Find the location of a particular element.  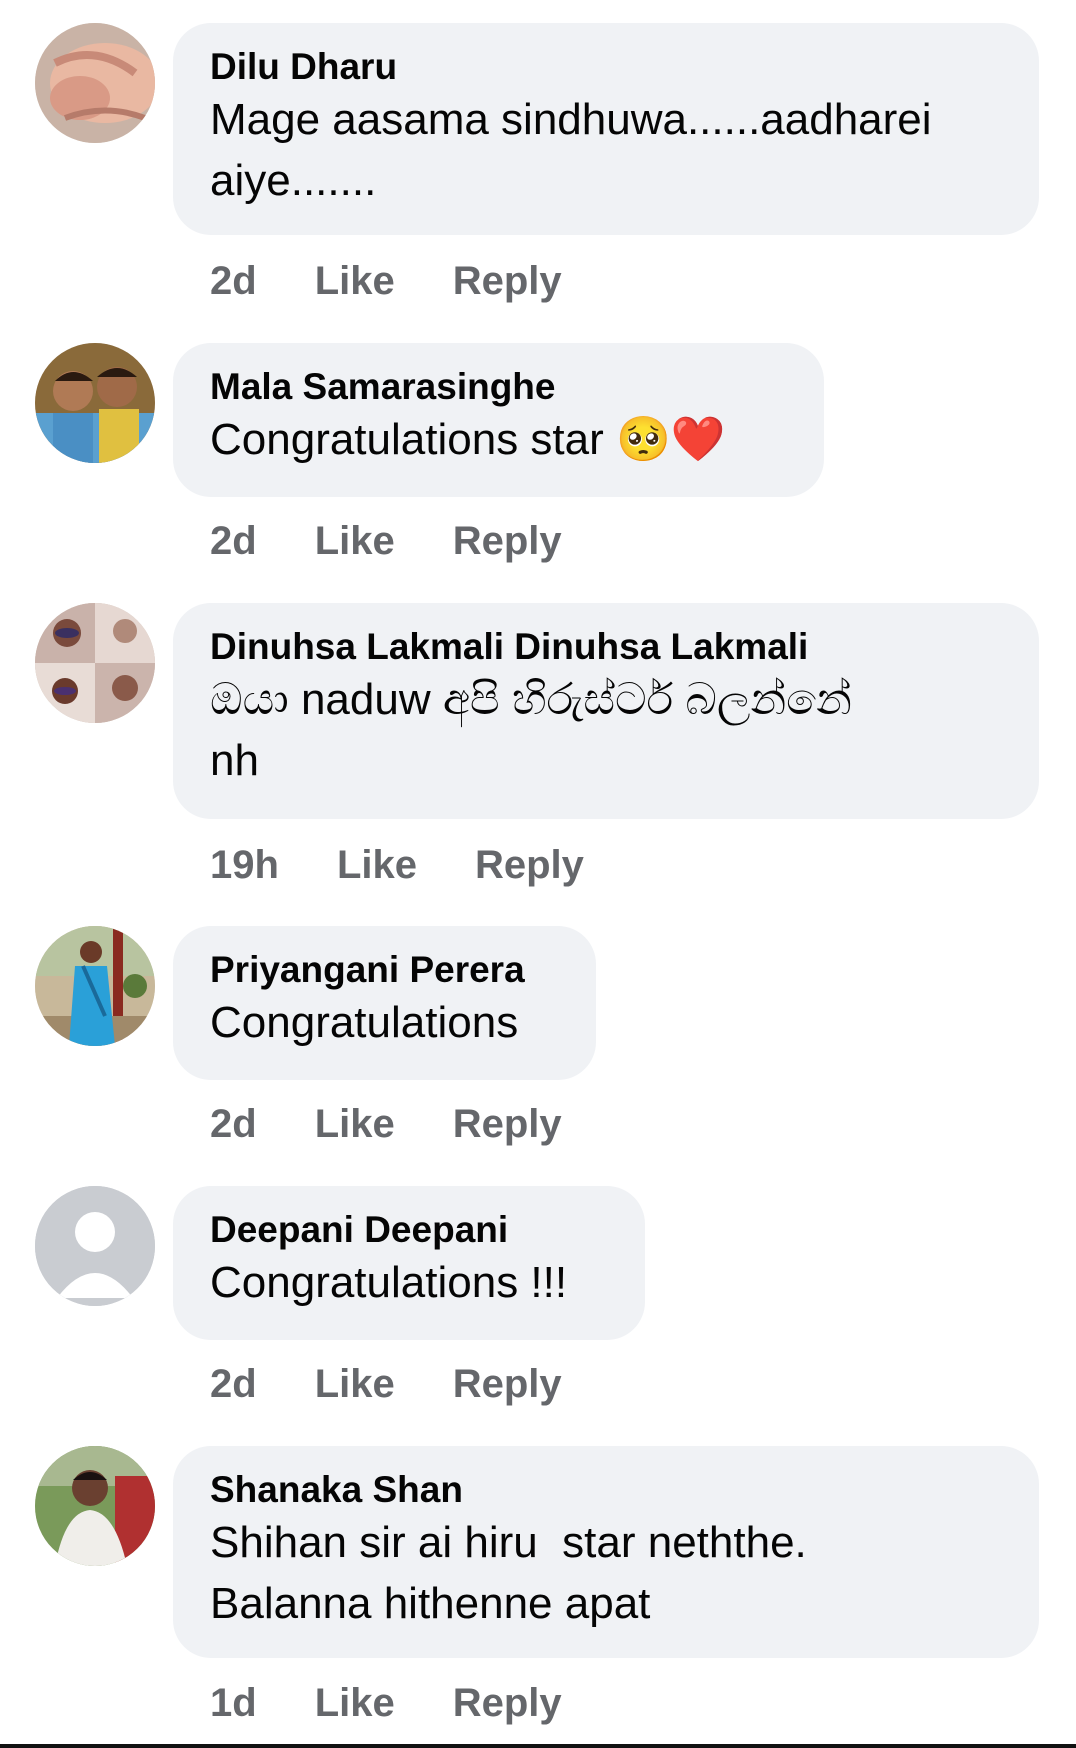

comment-text-line: ඔයා naduw අපි හිරුස්ටර් බලන්නේ is located at coordinates (531, 699).